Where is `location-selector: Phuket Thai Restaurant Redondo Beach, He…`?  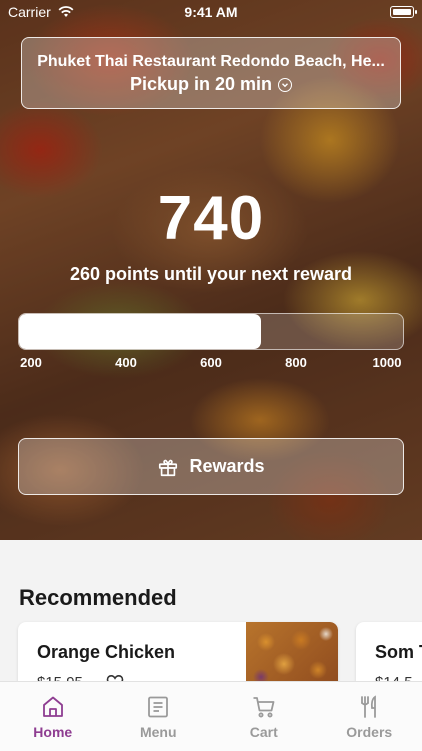
location-selector: Phuket Thai Restaurant Redondo Beach, He… is located at coordinates (211, 73).